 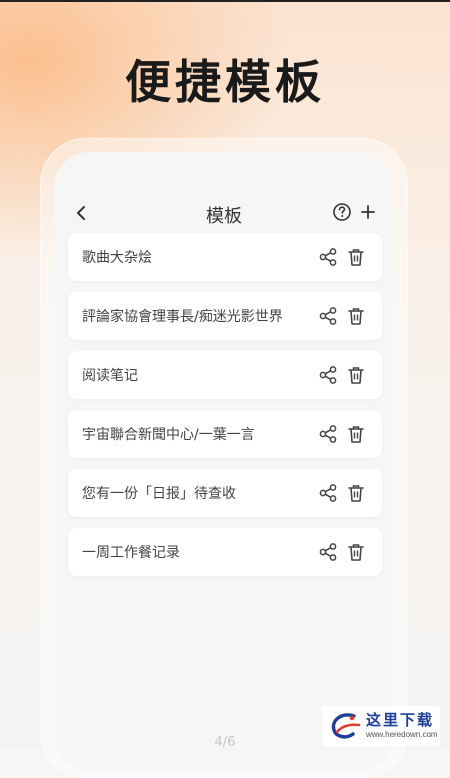 I want to click on help-button, so click(x=343, y=213).